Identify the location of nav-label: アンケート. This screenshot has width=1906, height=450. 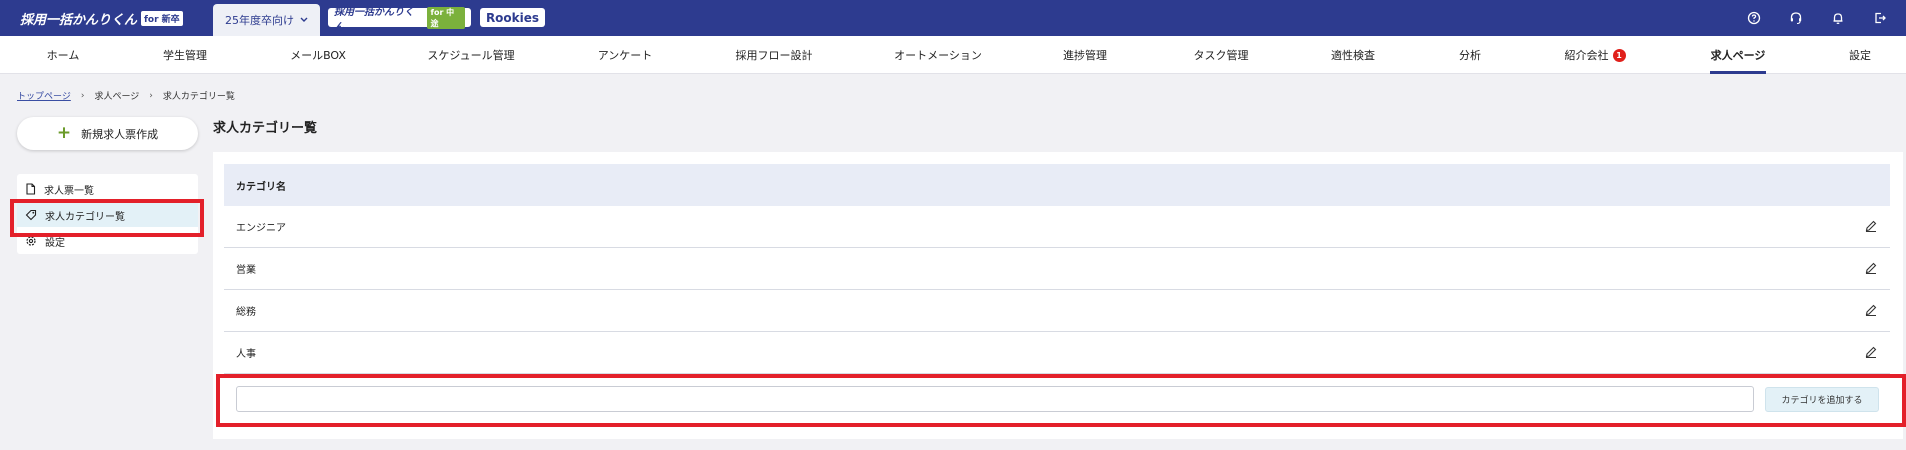
(625, 55).